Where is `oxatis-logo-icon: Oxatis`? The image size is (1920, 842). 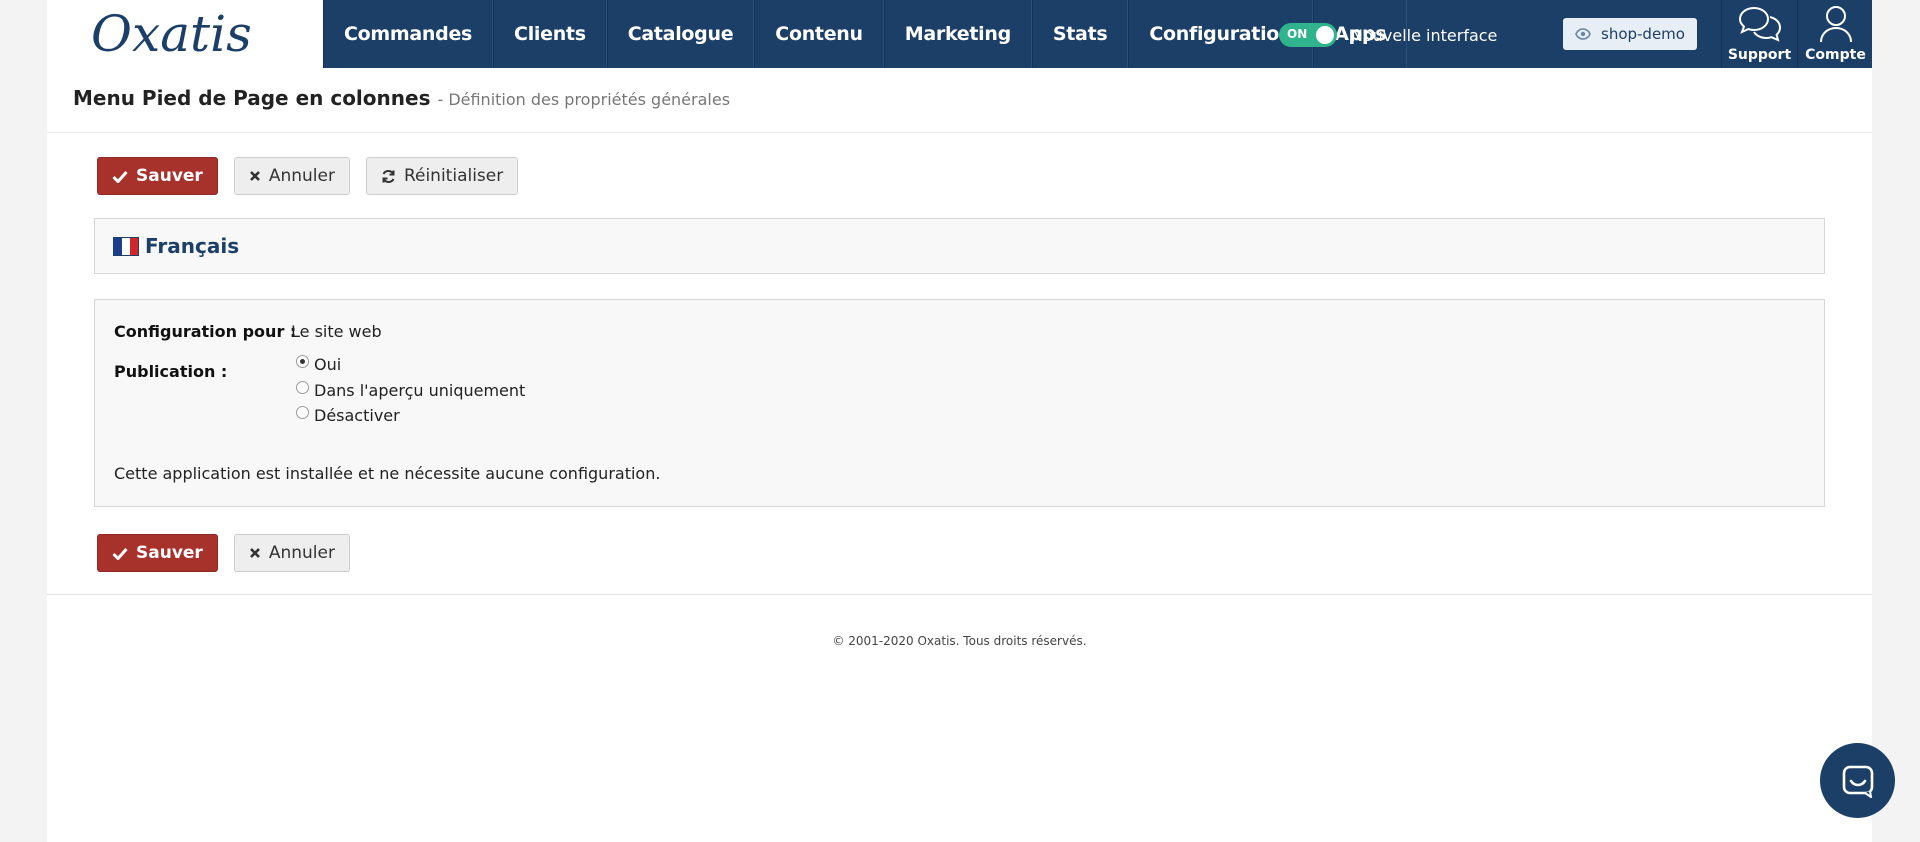
oxatis-logo-icon: Oxatis is located at coordinates (171, 34).